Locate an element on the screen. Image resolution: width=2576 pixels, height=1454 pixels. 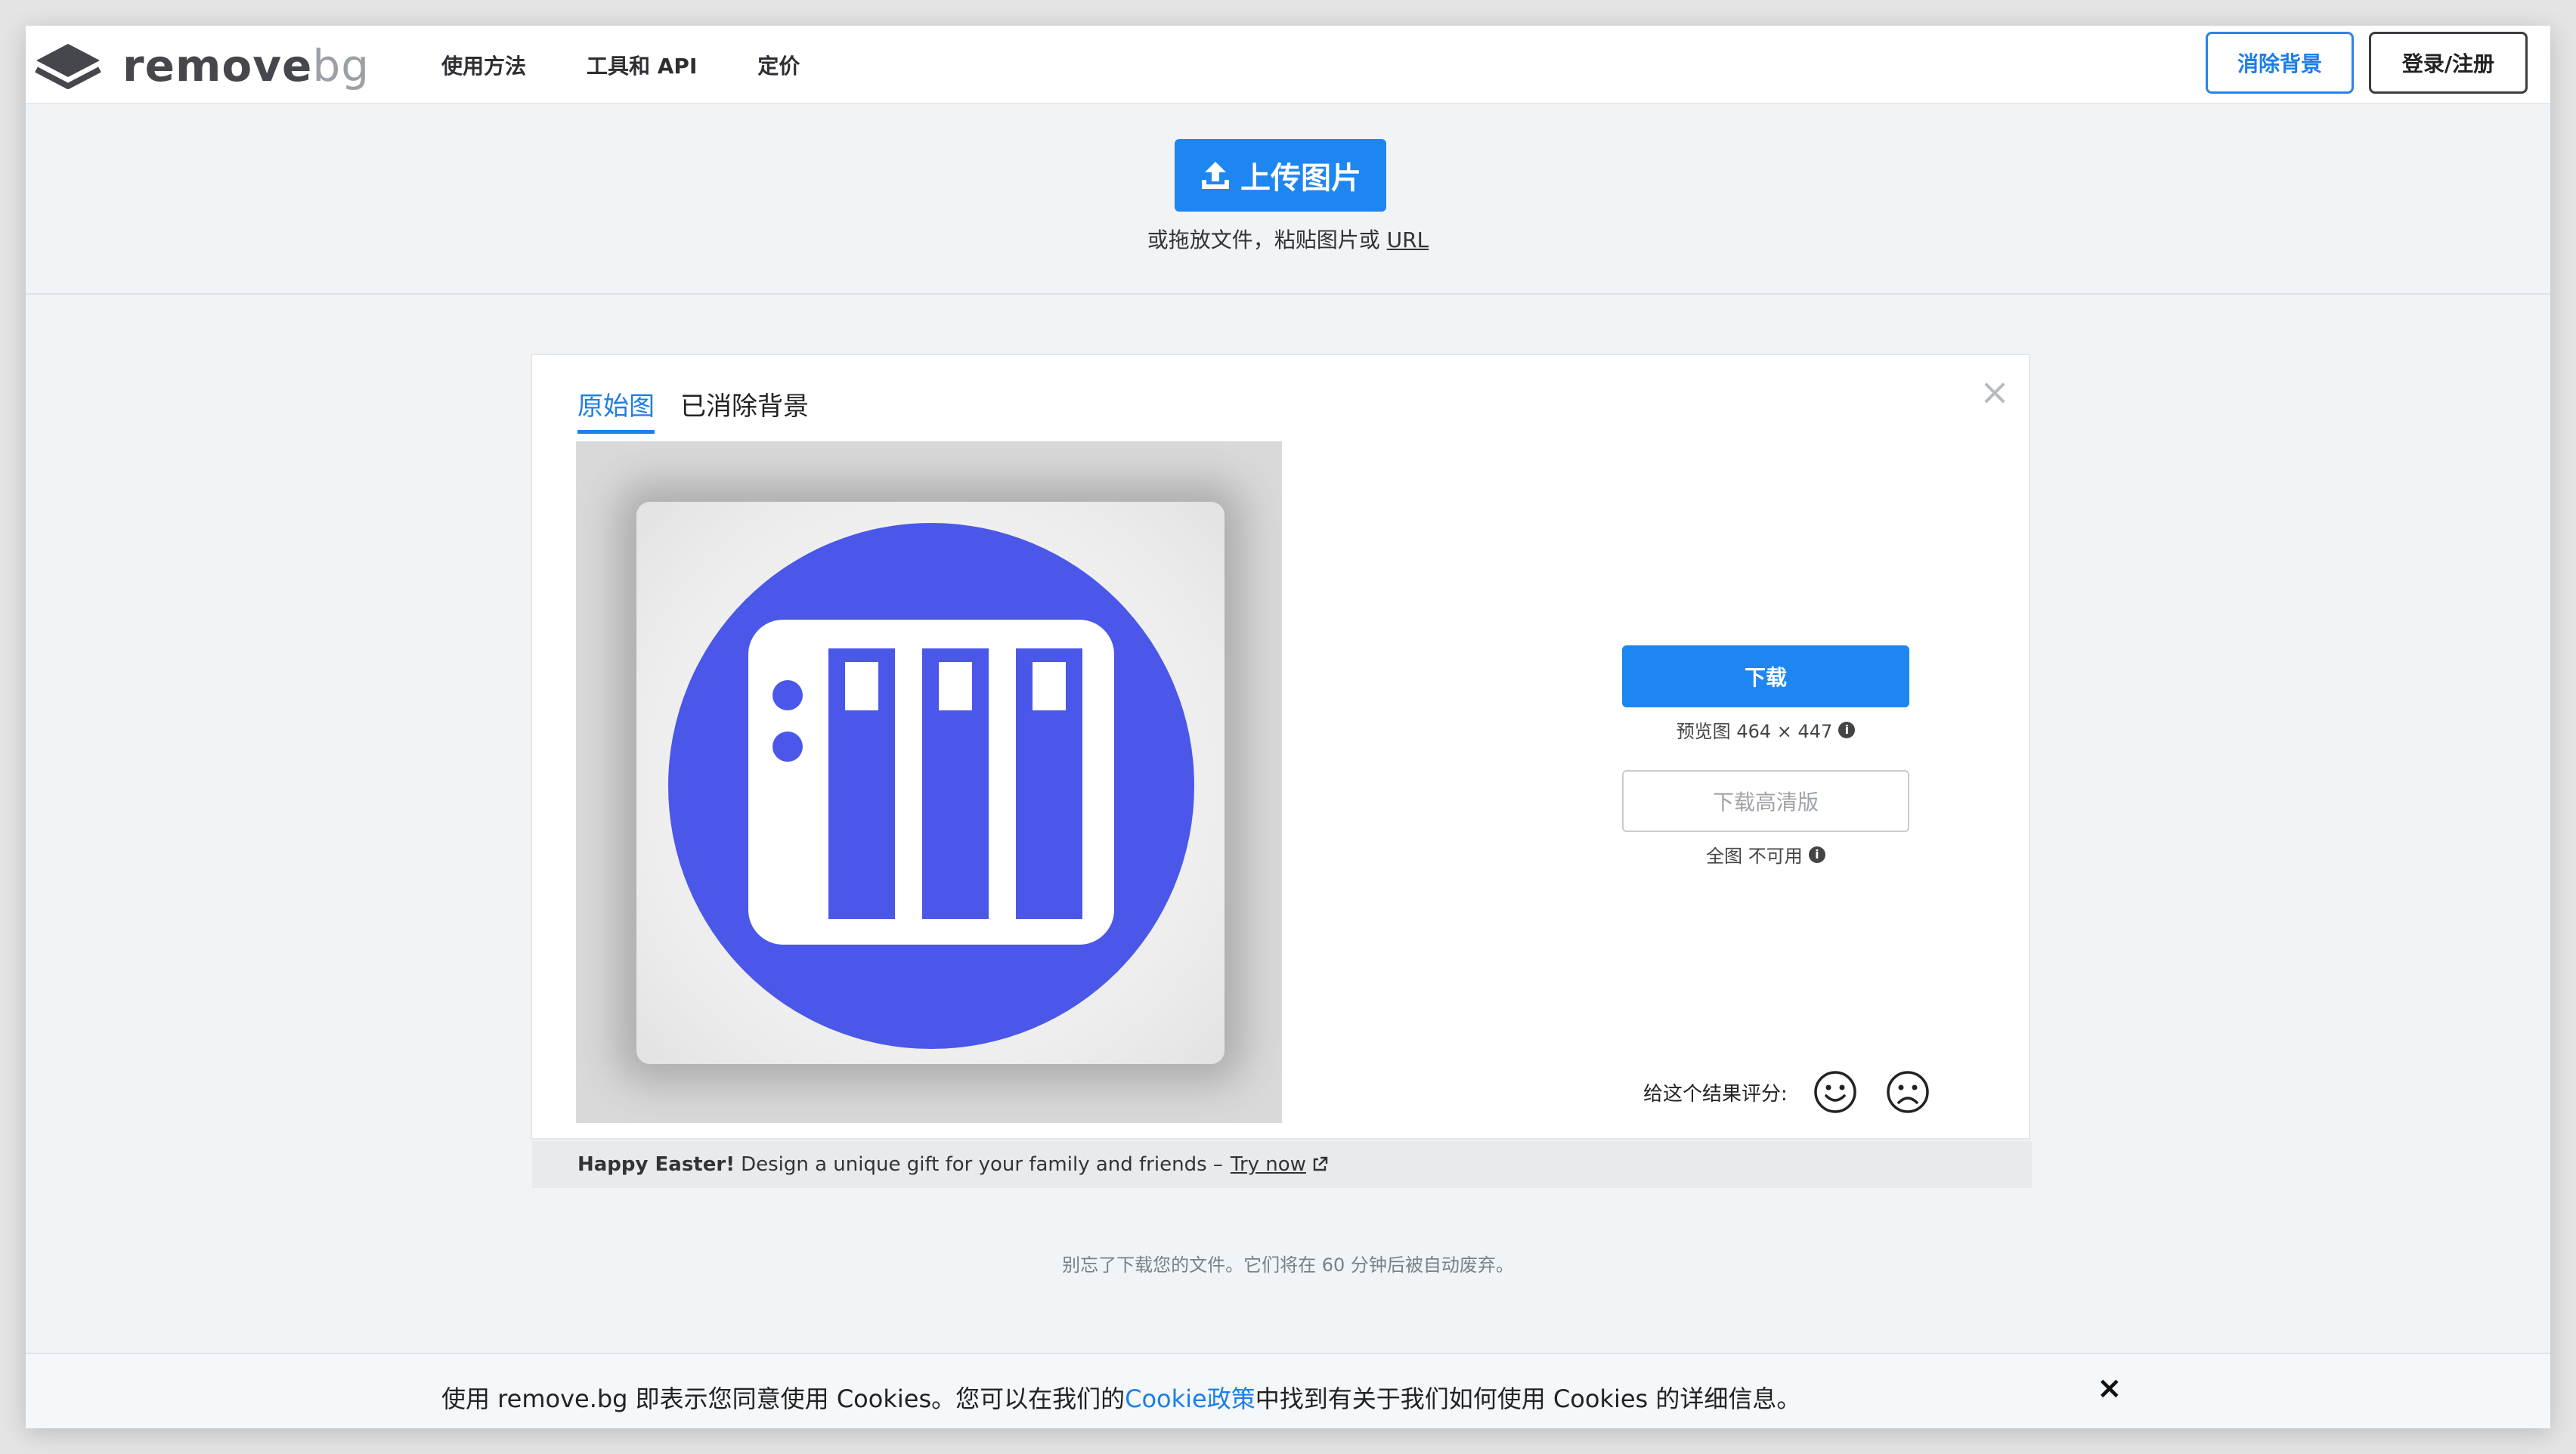
smile-face-icon is located at coordinates (1835, 1092).